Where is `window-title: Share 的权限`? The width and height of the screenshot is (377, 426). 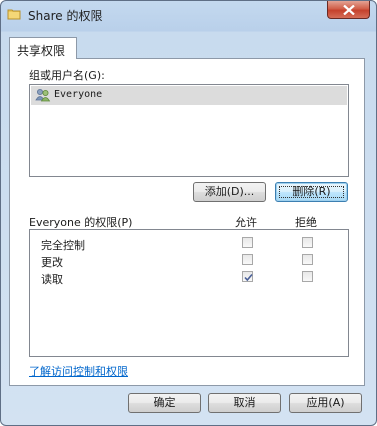
window-title: Share 的权限 is located at coordinates (65, 16).